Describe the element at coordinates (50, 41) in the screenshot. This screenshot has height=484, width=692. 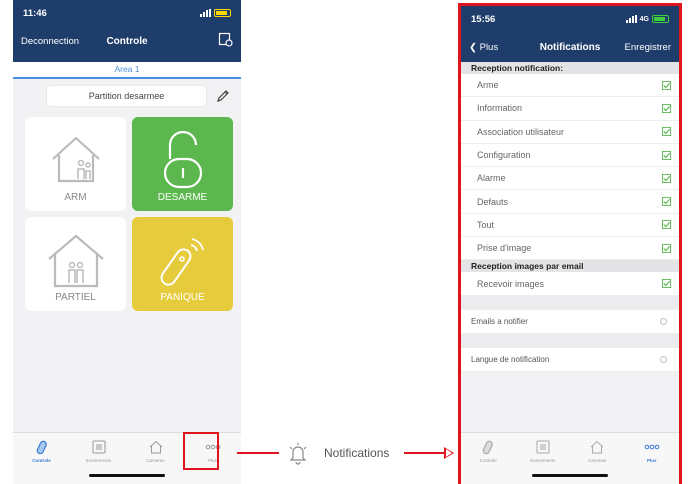
I see `deconnection-button: Deconnection` at that location.